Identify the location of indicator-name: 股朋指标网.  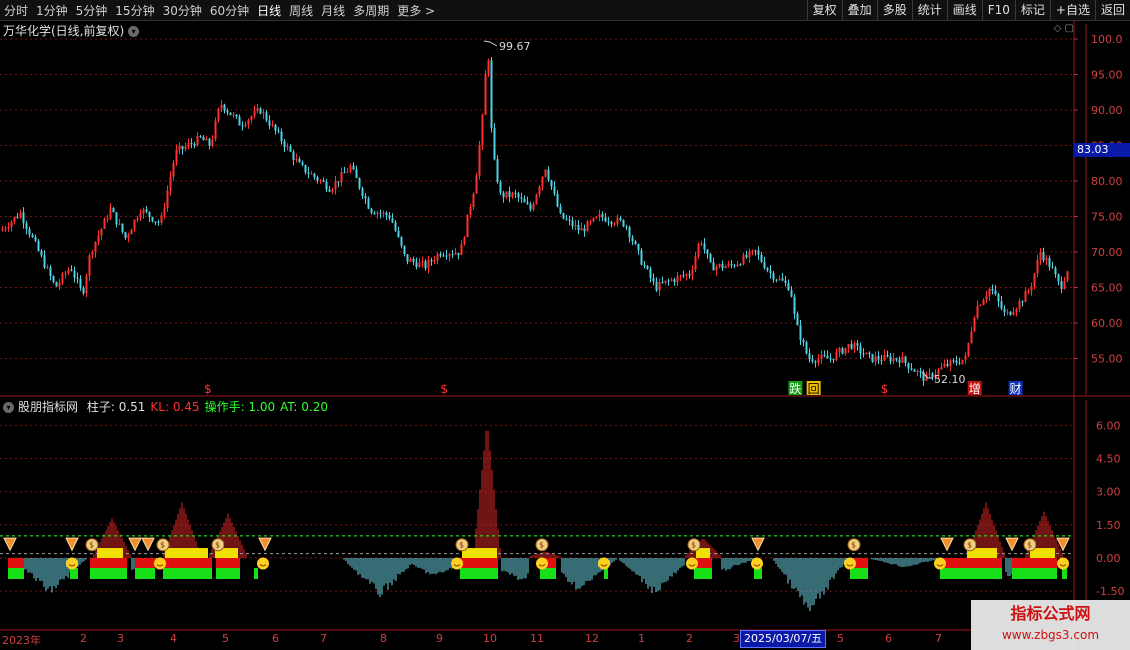
(48, 407).